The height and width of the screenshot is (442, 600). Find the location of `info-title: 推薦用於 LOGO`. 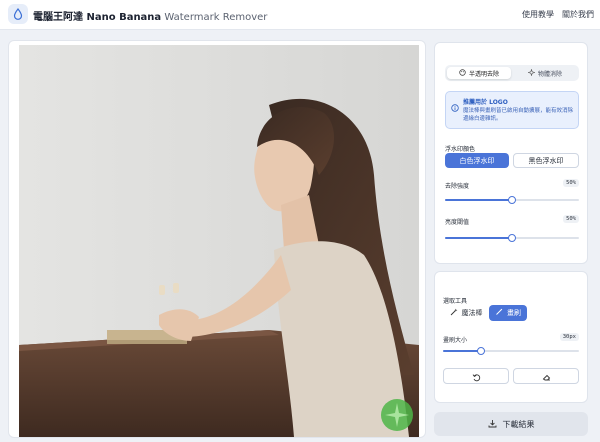

info-title: 推薦用於 LOGO is located at coordinates (485, 102).